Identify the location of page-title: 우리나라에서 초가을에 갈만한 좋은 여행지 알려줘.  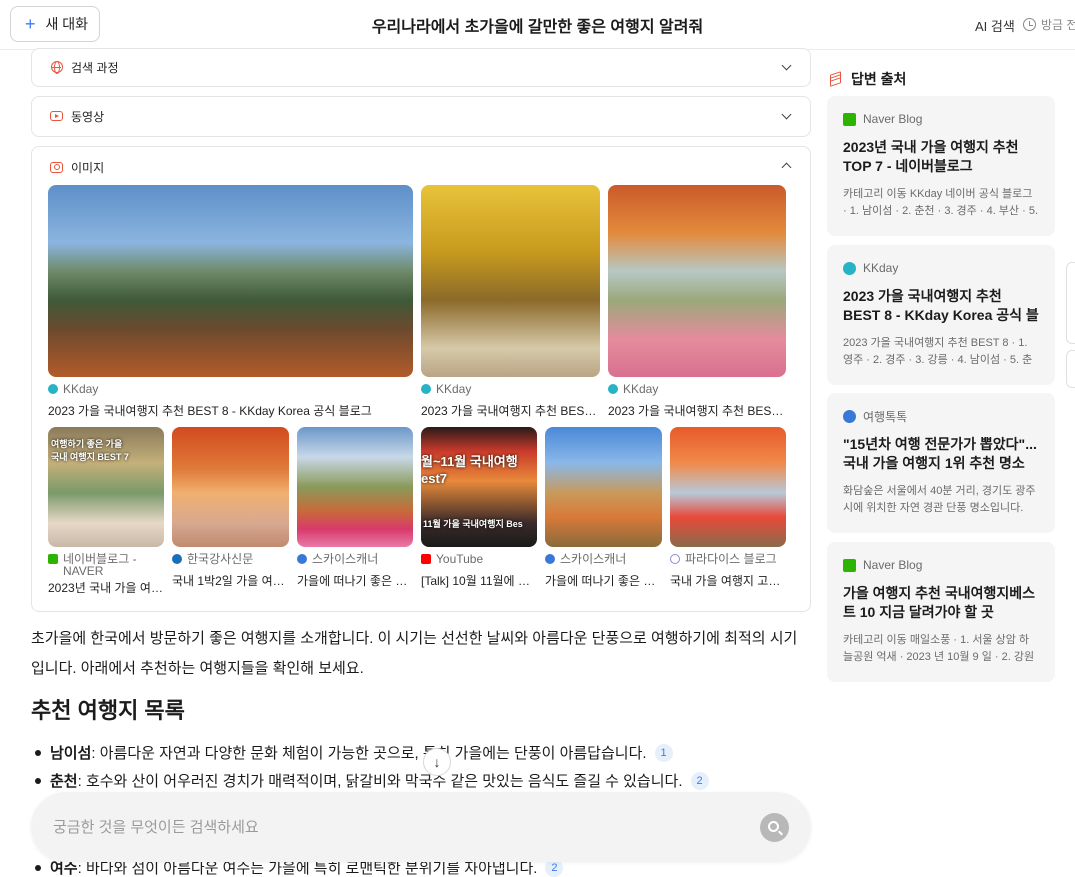
(537, 27).